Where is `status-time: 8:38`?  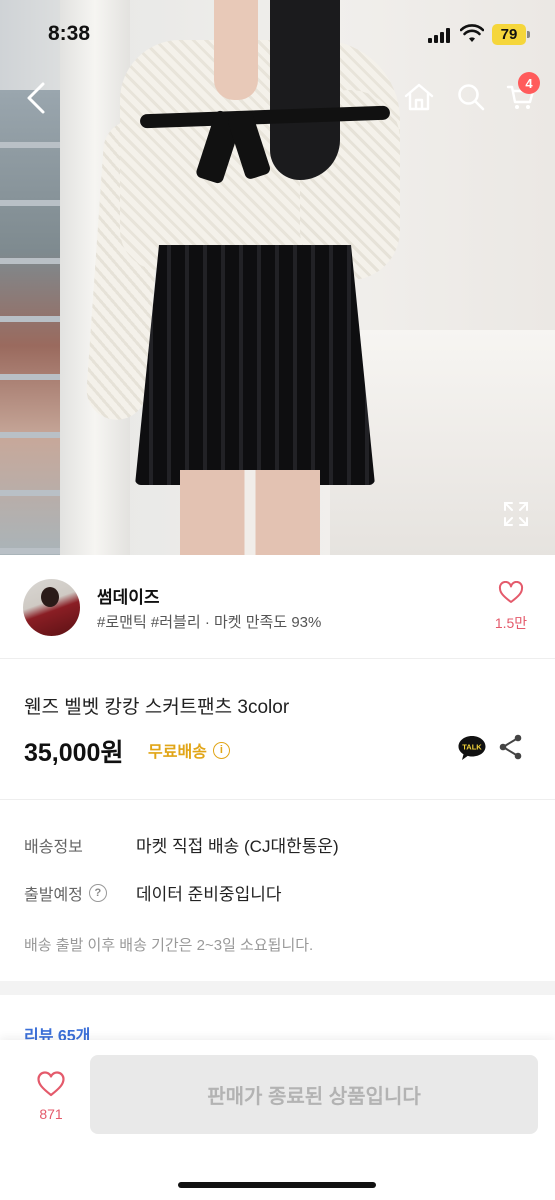
status-time: 8:38 is located at coordinates (69, 33).